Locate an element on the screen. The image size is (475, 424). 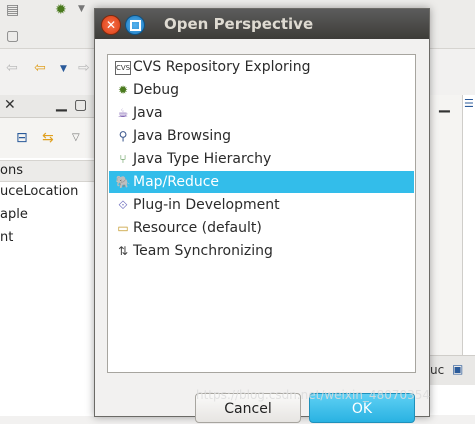
list-item: aple is located at coordinates (14, 214).